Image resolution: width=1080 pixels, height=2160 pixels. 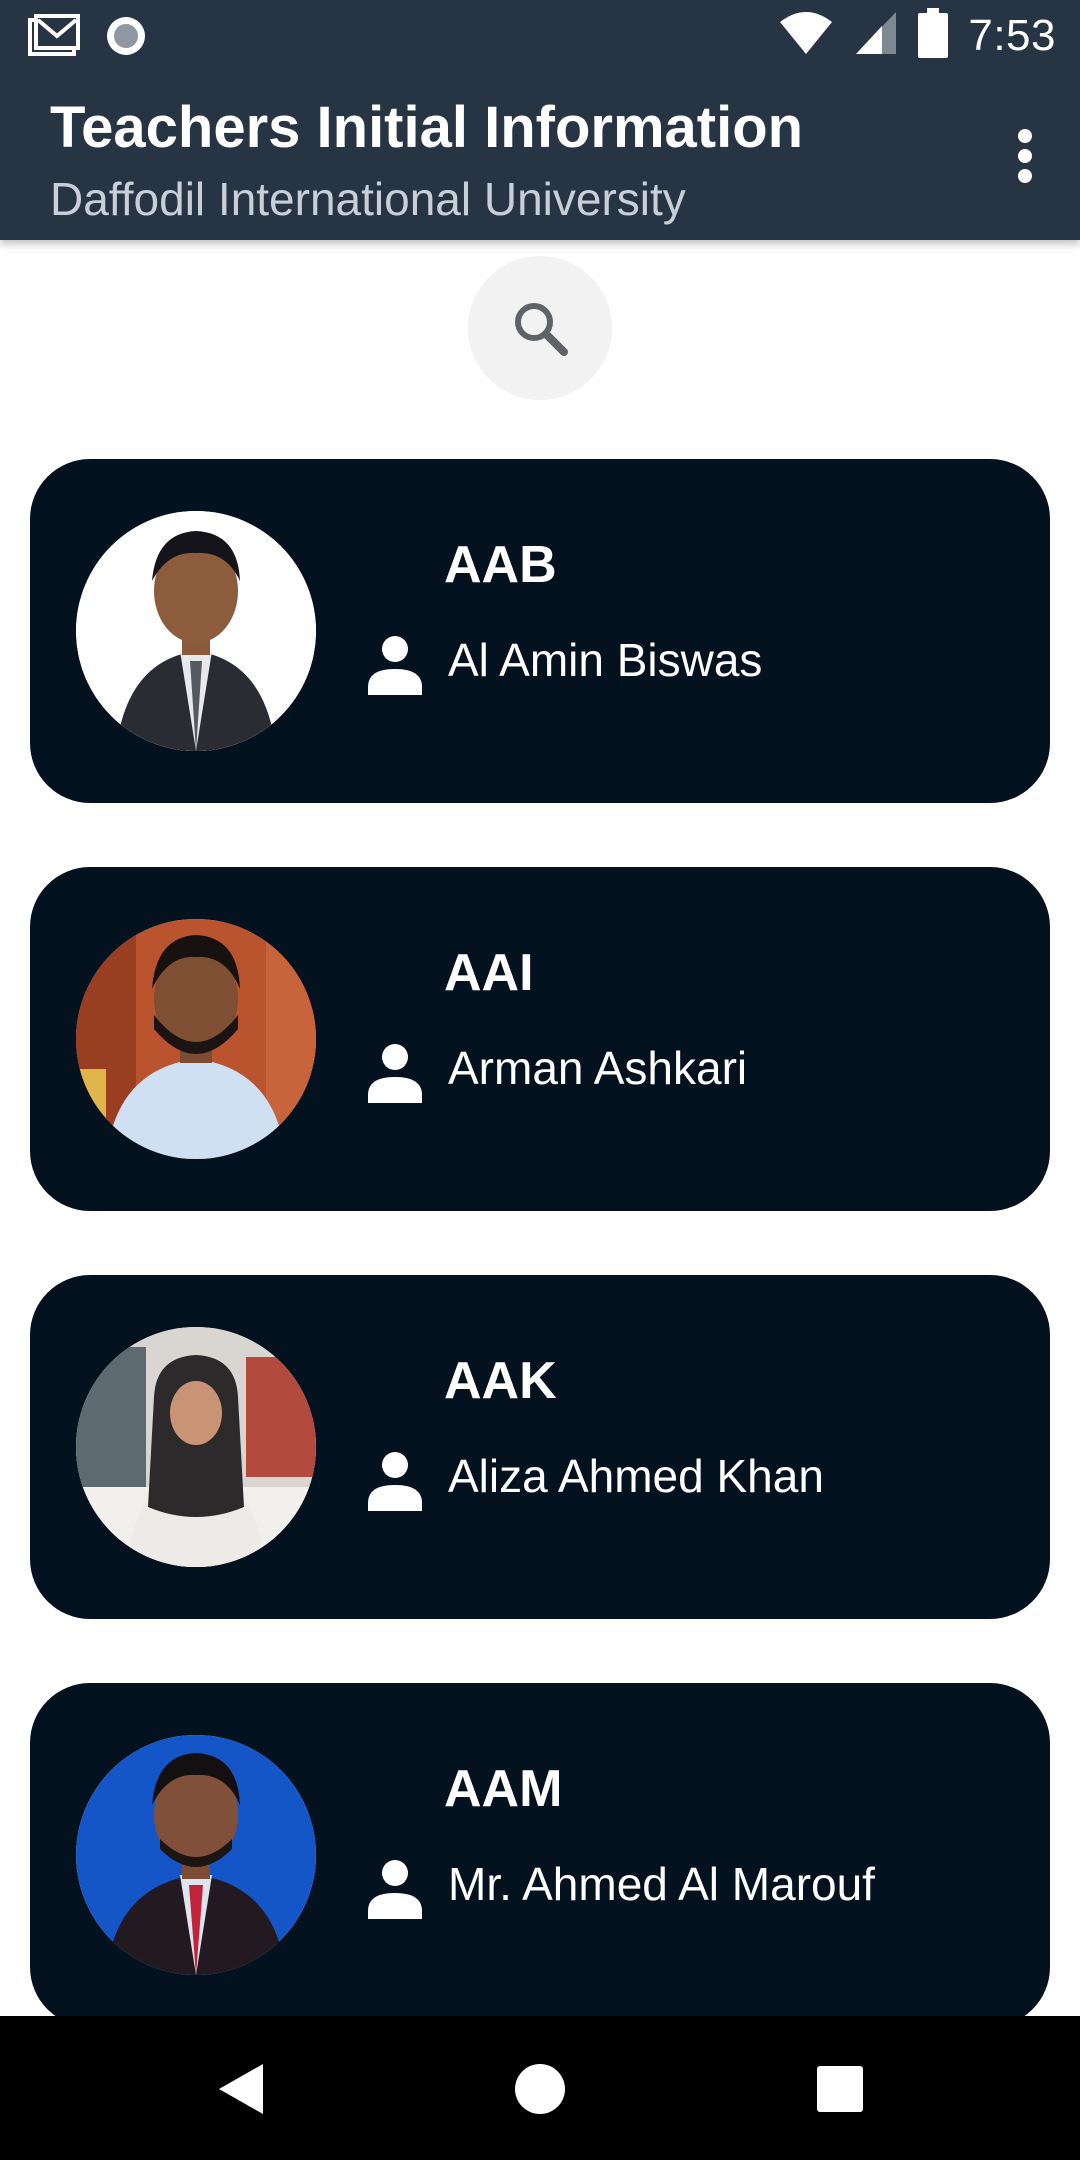 What do you see at coordinates (598, 1068) in the screenshot?
I see `teacher-name: Arman Ashkari` at bounding box center [598, 1068].